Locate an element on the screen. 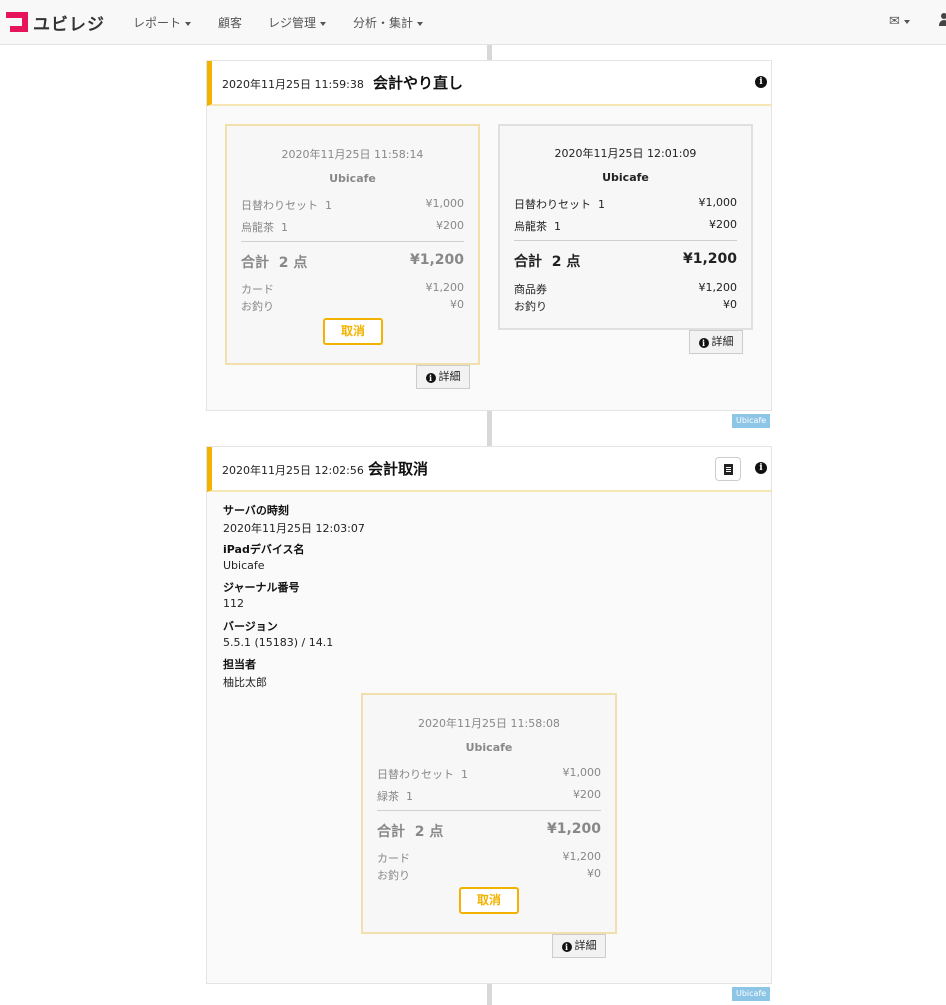 This screenshot has width=946, height=1005. meta-value: 2020年11月25日 12:03:07 is located at coordinates (294, 528).